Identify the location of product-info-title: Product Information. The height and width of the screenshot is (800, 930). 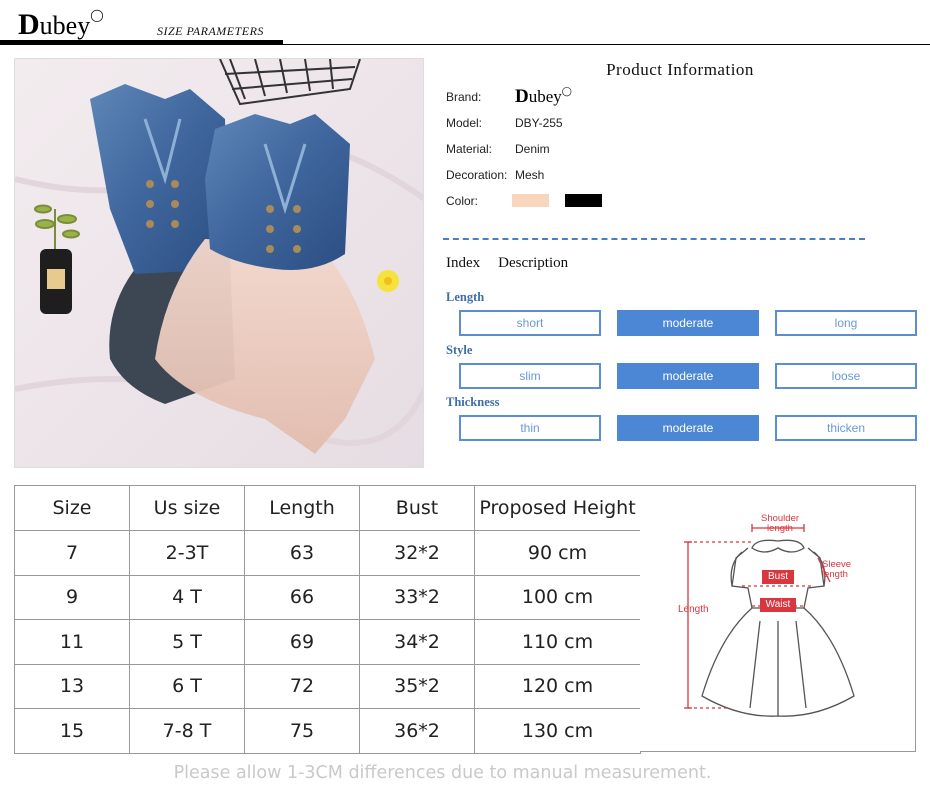
(680, 69).